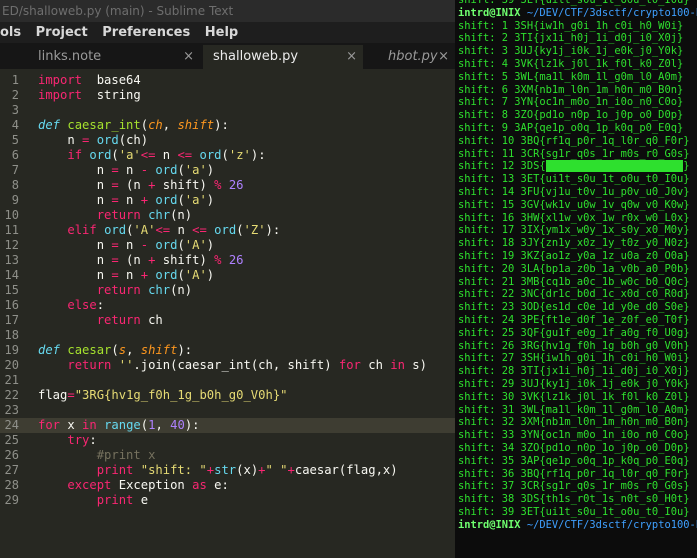 Image resolution: width=697 pixels, height=558 pixels. What do you see at coordinates (571, 89) in the screenshot?
I see `terminal-output-line: shift: 6 3XM{nb1m_l0n_1m_h0n_m0_B0n}` at bounding box center [571, 89].